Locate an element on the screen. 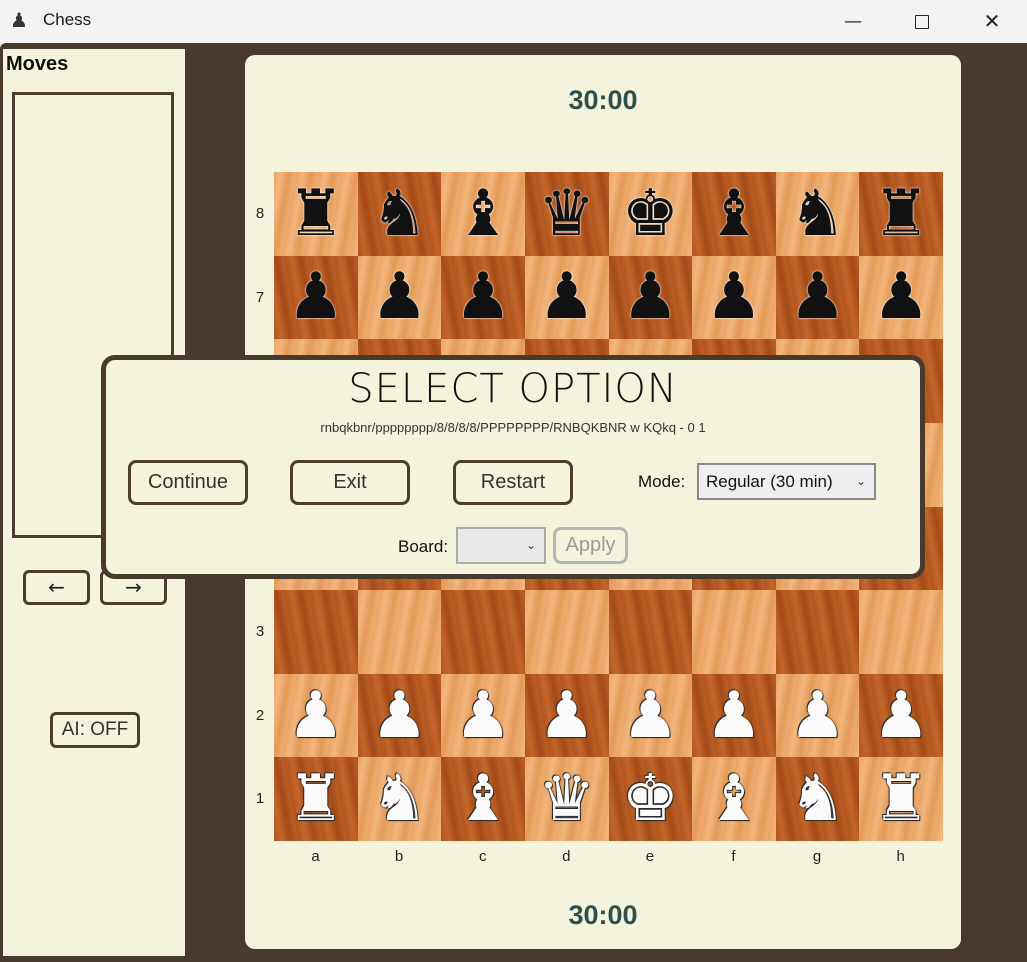 This screenshot has height=962, width=1027. restart-button: Restart is located at coordinates (513, 482).